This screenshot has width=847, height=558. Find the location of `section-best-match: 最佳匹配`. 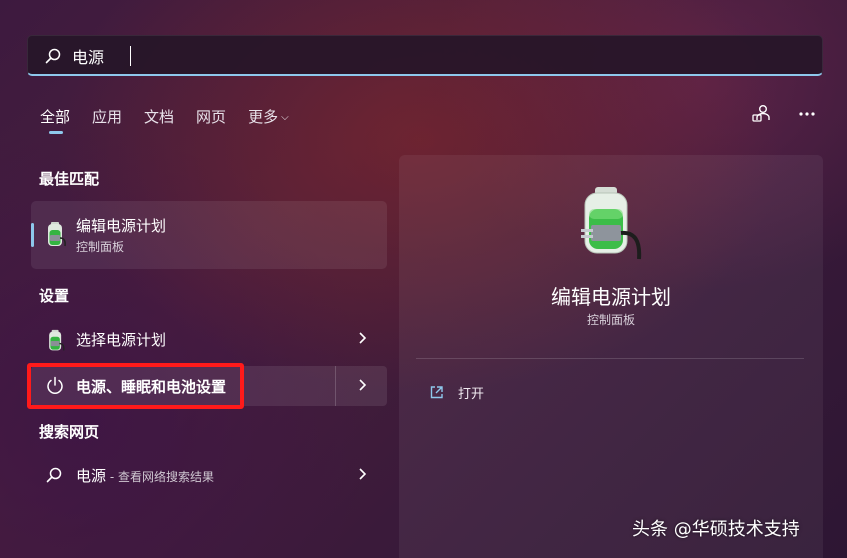

section-best-match: 最佳匹配 is located at coordinates (69, 179).